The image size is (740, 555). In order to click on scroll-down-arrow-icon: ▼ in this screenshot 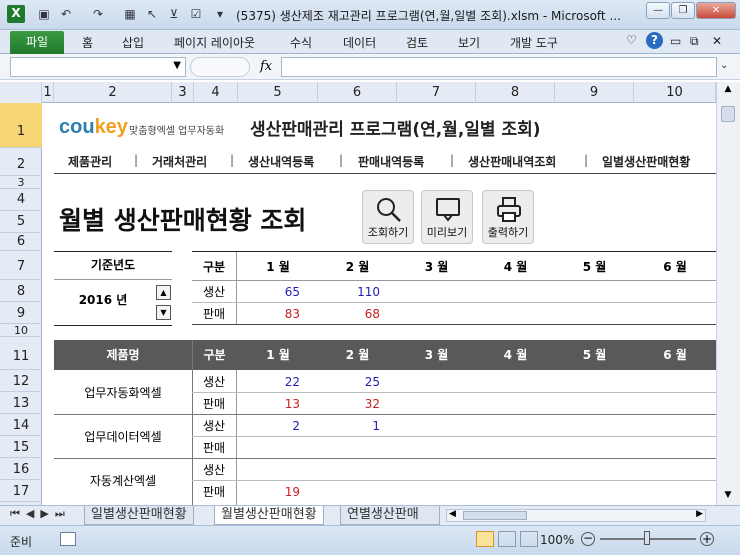, I will do `click(728, 496)`.